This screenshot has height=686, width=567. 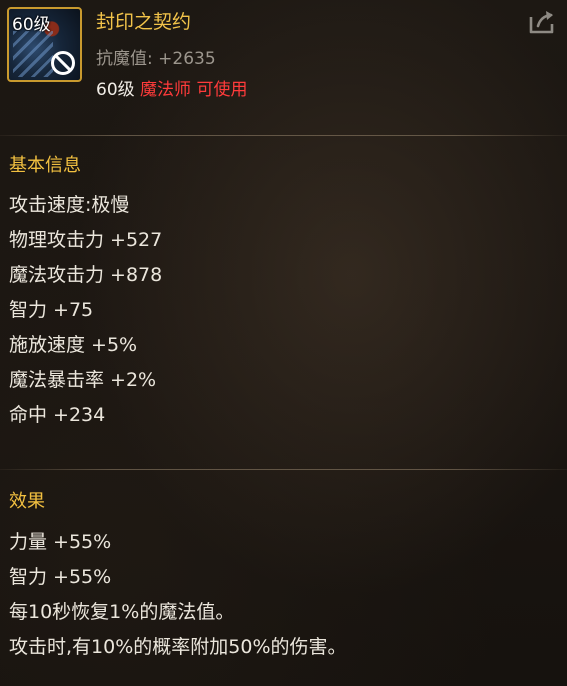 What do you see at coordinates (27, 501) in the screenshot?
I see `effect-title: 效果` at bounding box center [27, 501].